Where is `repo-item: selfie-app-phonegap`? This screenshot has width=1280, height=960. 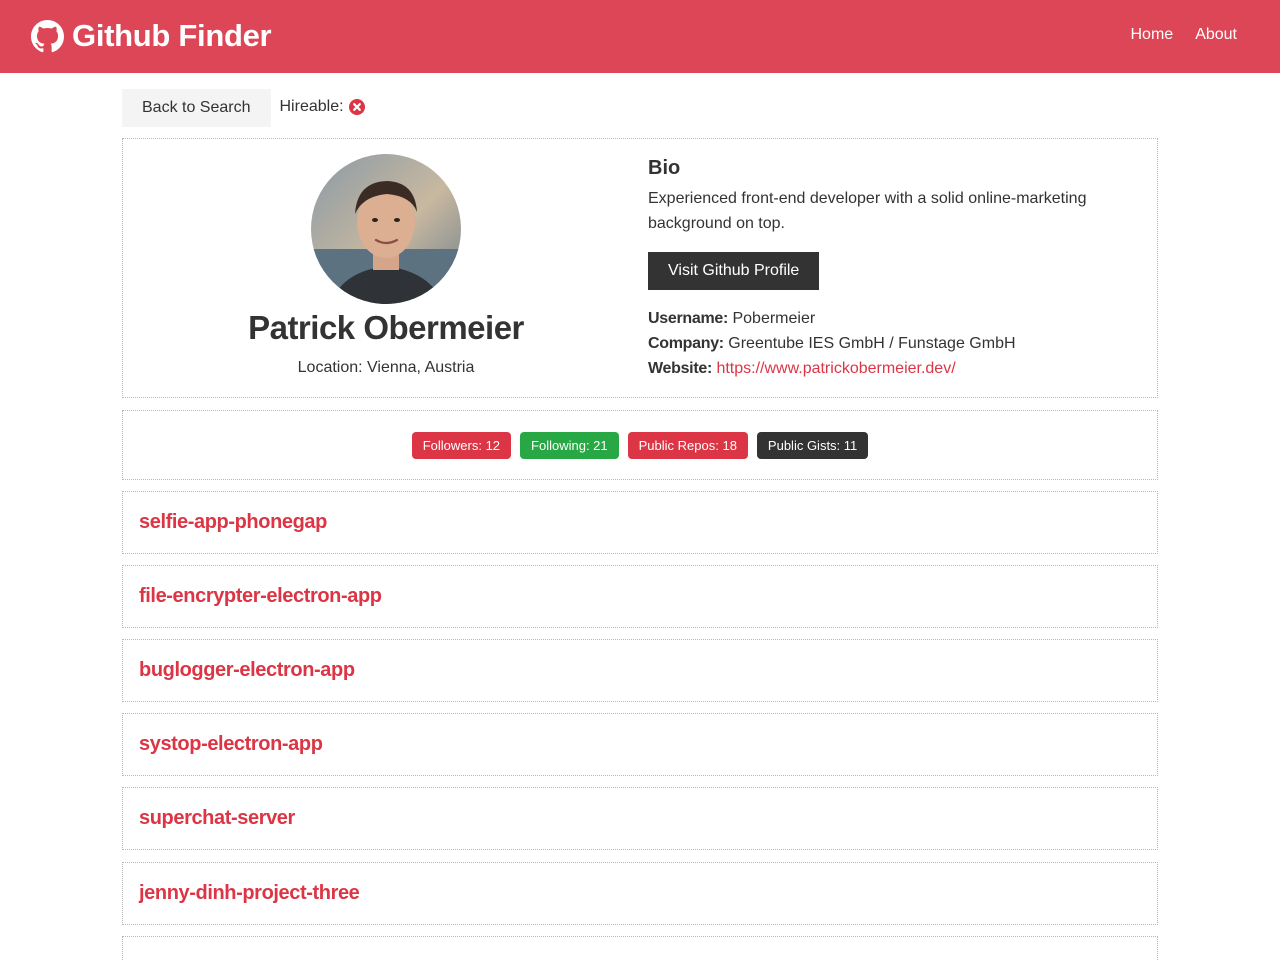 repo-item: selfie-app-phonegap is located at coordinates (640, 522).